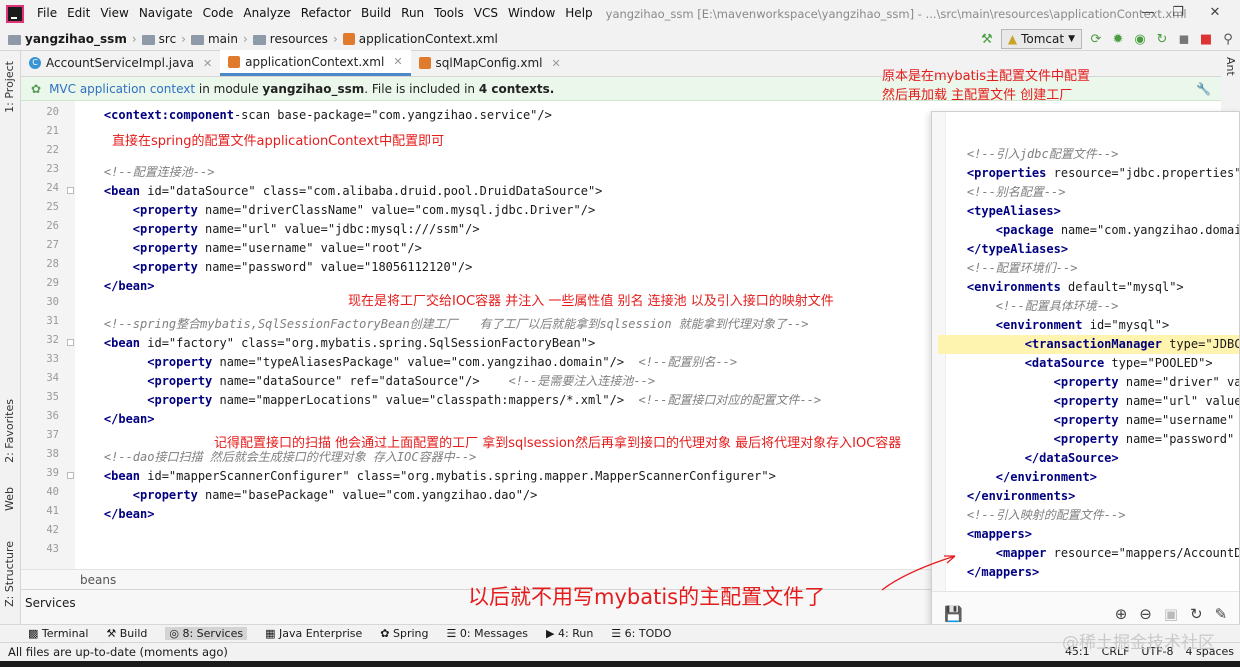 The image size is (1240, 667). What do you see at coordinates (122, 89) in the screenshot?
I see `mvc-context-link: MVC application context` at bounding box center [122, 89].